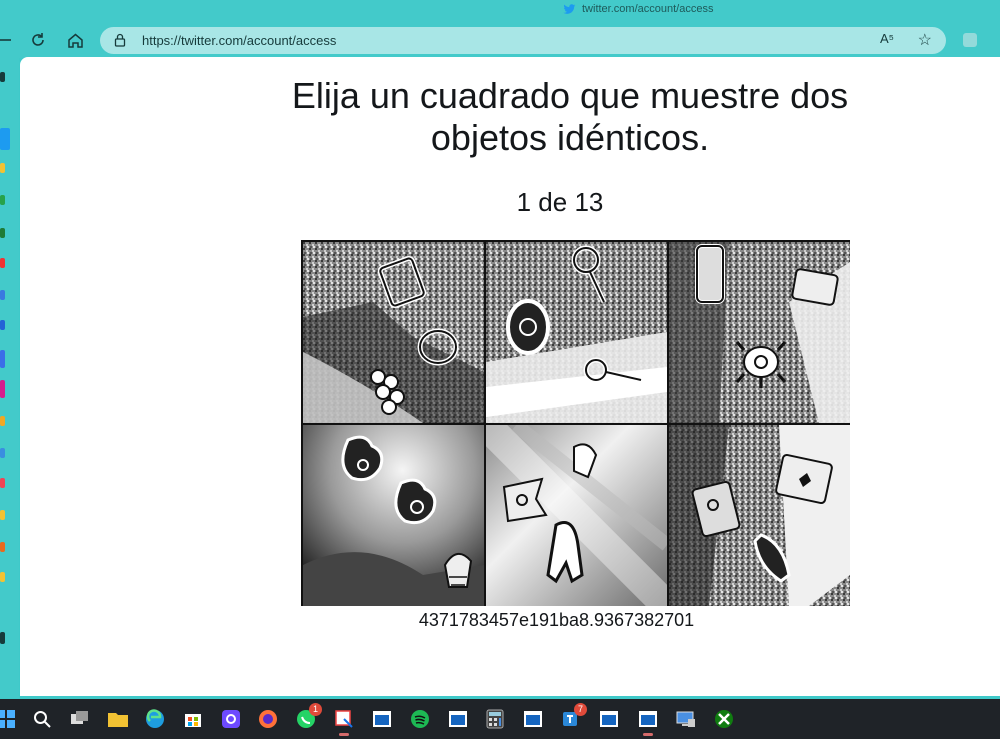 The image size is (1000, 739). What do you see at coordinates (231, 719) in the screenshot?
I see `proton-icon` at bounding box center [231, 719].